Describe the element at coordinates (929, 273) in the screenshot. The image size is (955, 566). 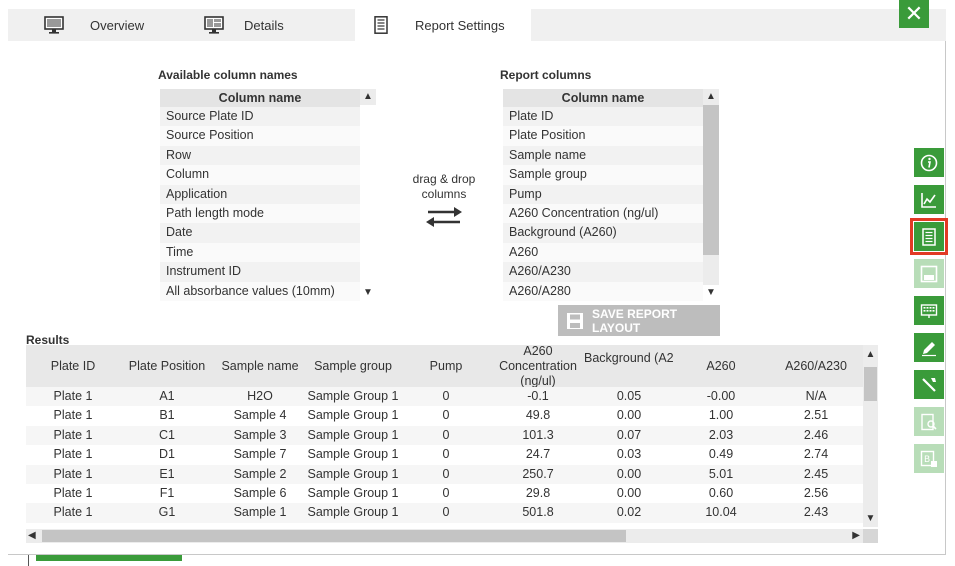
I see `save-button` at that location.